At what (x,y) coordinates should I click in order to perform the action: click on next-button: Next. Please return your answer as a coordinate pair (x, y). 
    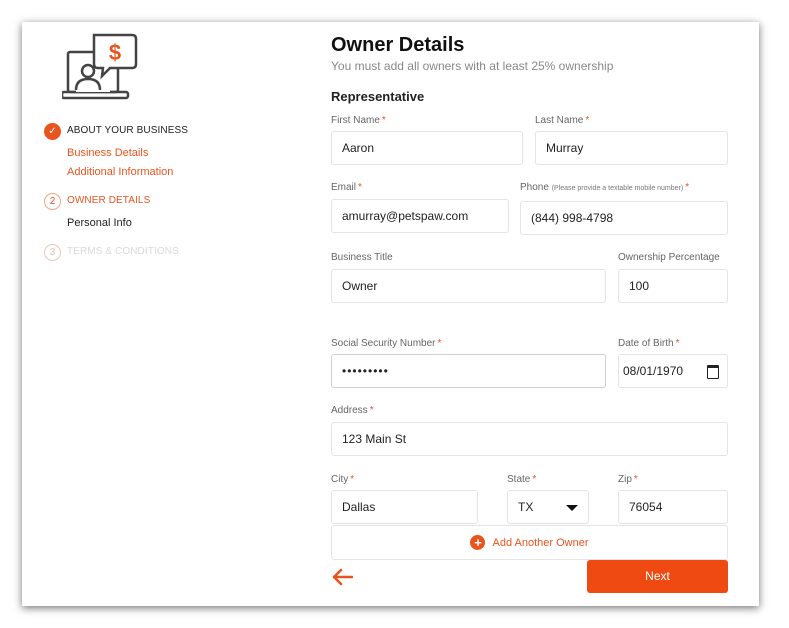
    Looking at the image, I should click on (657, 576).